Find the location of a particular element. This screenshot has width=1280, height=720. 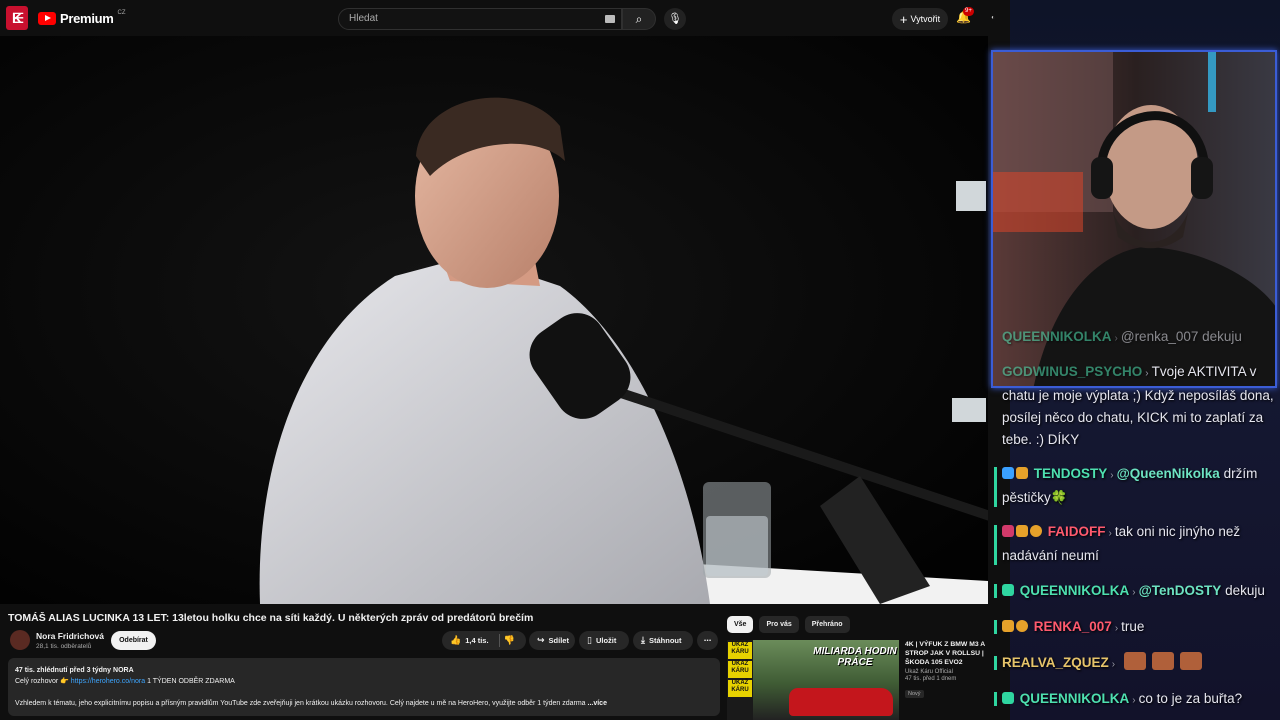

channel-name: Nora Fridrichová is located at coordinates (70, 636).